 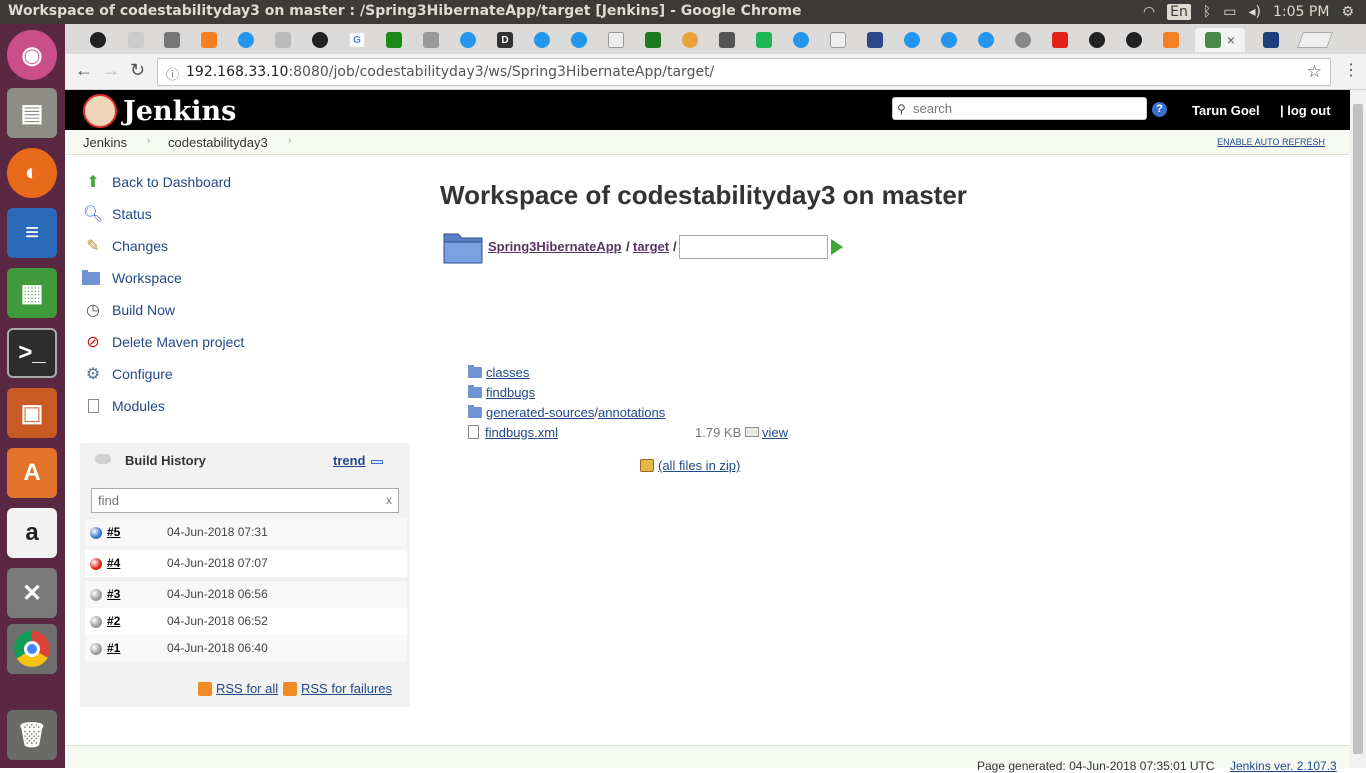 I want to click on dir-entry-classes: classes, so click(x=498, y=372).